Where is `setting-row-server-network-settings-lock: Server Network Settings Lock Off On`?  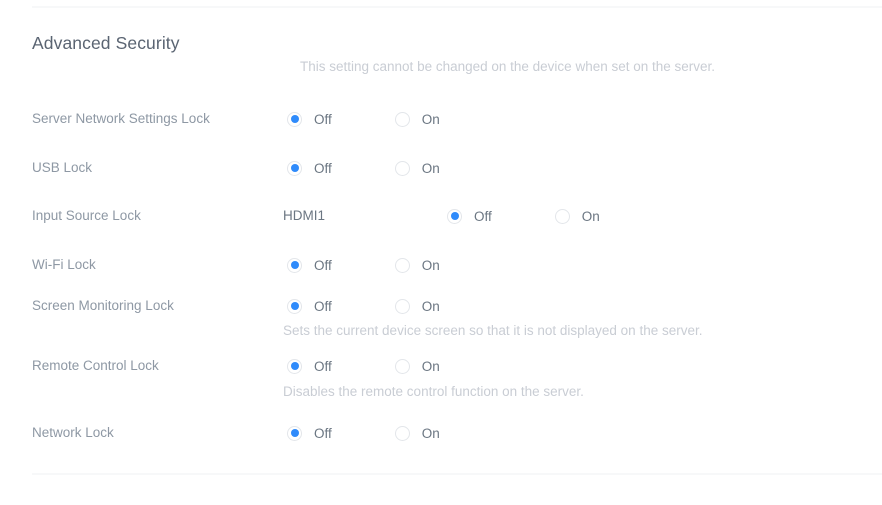
setting-row-server-network-settings-lock: Server Network Settings Lock Off On is located at coordinates (441, 119).